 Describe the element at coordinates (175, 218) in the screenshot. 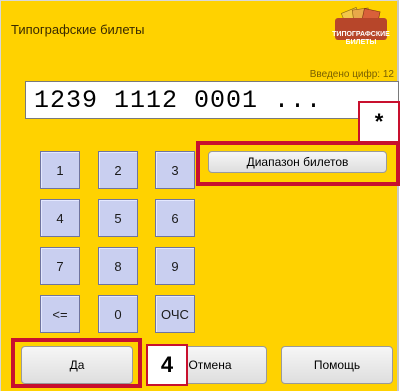

I see `key-6: 6` at that location.